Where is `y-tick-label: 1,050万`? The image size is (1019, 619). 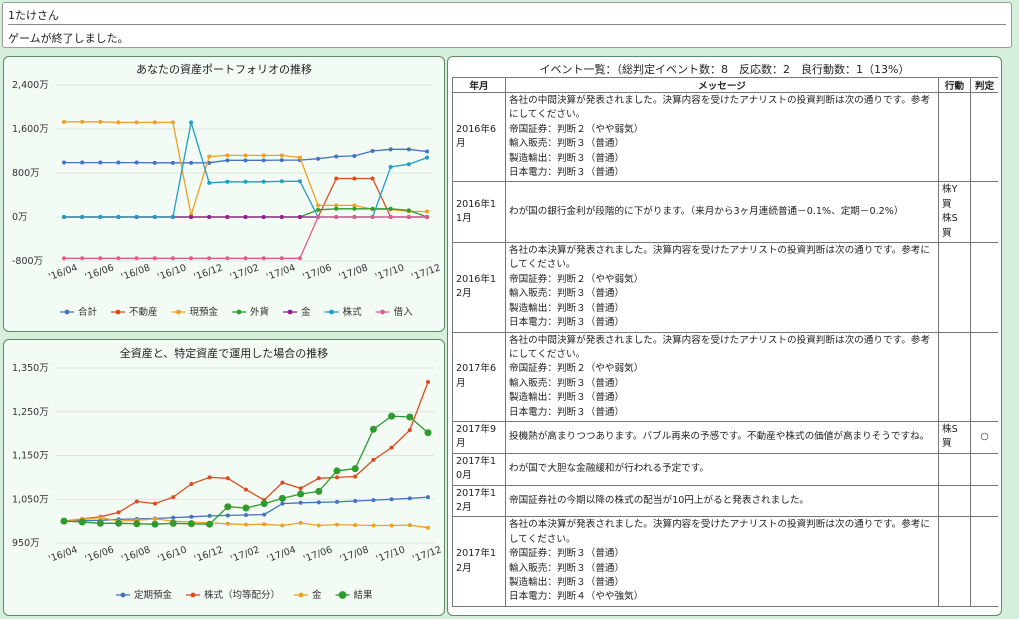
y-tick-label: 1,050万 is located at coordinates (30, 499).